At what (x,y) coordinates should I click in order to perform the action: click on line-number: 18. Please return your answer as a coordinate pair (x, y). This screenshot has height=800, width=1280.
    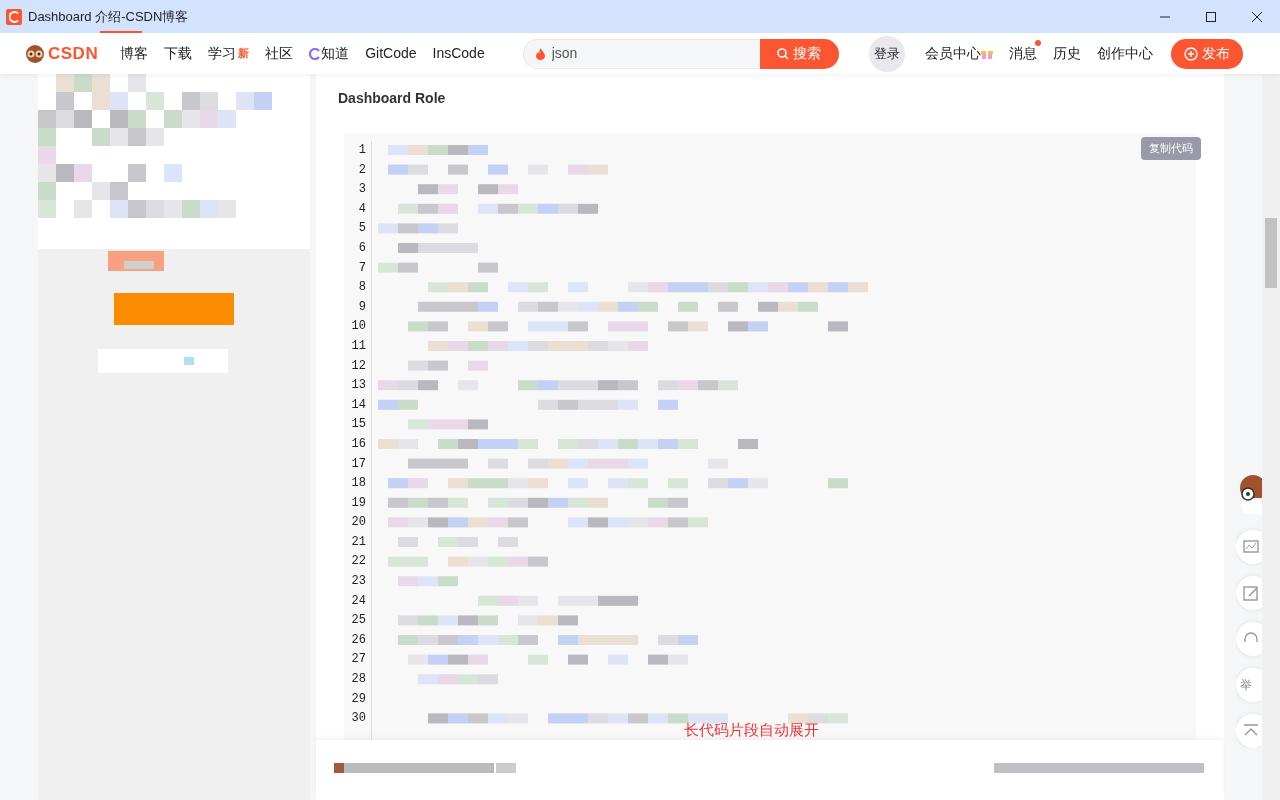
    Looking at the image, I should click on (358, 484).